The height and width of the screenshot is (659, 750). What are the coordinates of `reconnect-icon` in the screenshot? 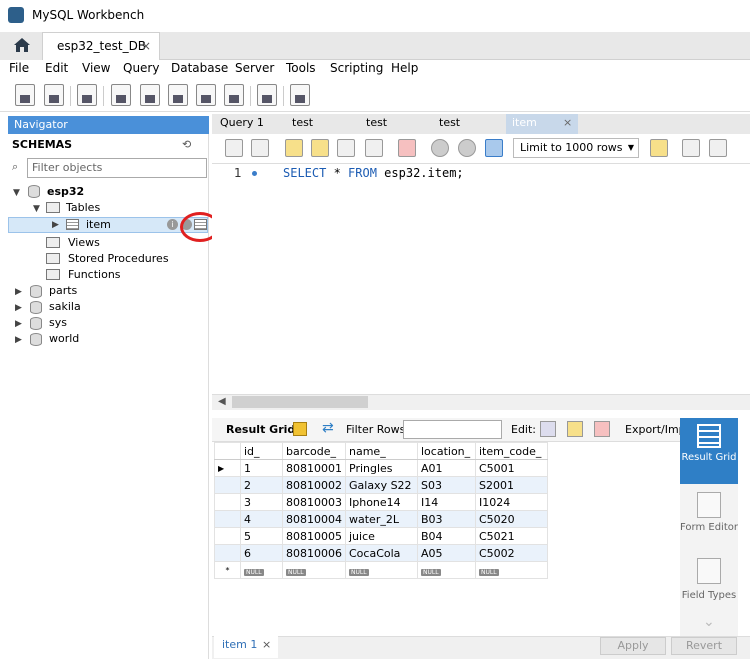 It's located at (300, 95).